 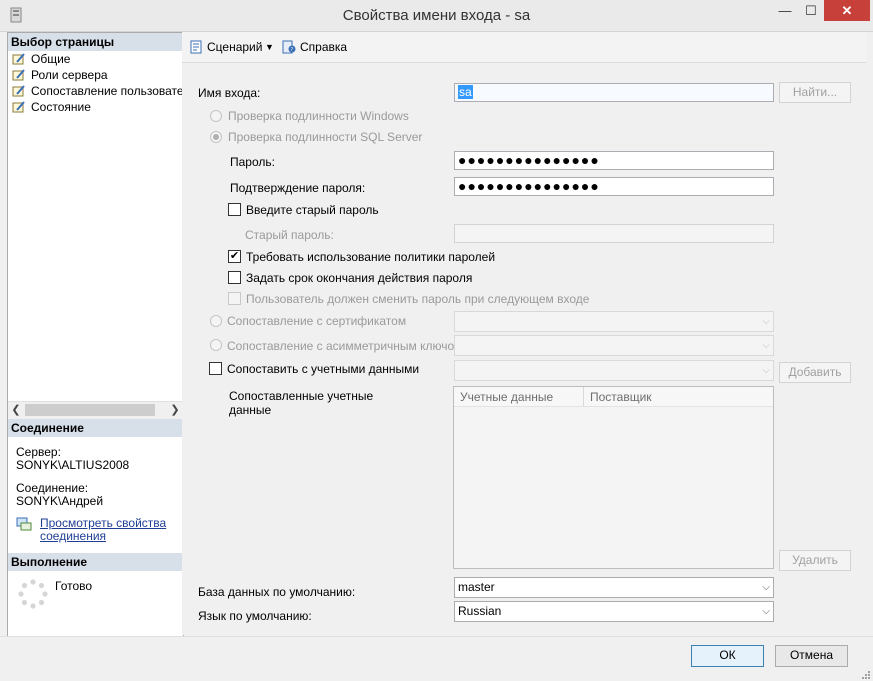 What do you see at coordinates (345, 346) in the screenshot?
I see `asym-key-map-label: Сопоставление с асимметричным ключом` at bounding box center [345, 346].